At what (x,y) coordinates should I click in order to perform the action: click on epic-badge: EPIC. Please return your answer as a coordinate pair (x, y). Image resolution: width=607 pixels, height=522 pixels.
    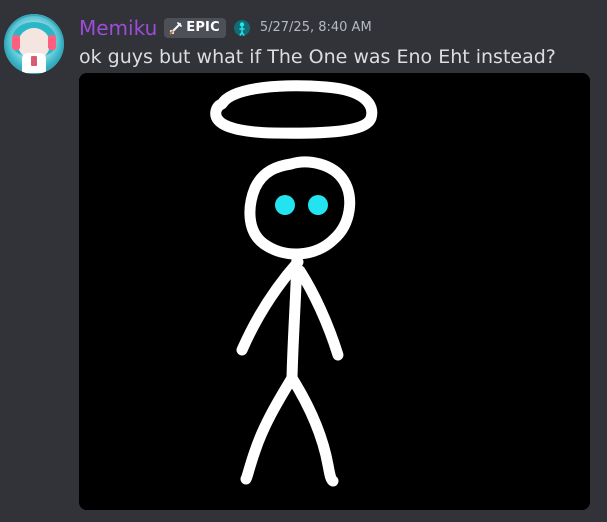
    Looking at the image, I should click on (195, 27).